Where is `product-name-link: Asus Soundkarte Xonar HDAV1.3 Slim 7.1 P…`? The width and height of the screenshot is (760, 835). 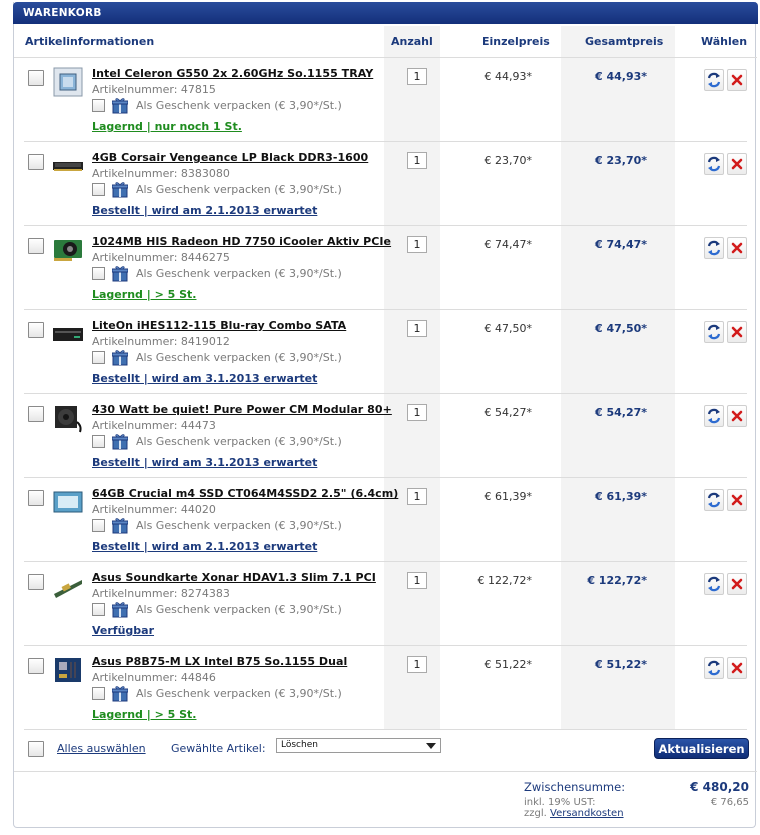 product-name-link: Asus Soundkarte Xonar HDAV1.3 Slim 7.1 P… is located at coordinates (234, 577).